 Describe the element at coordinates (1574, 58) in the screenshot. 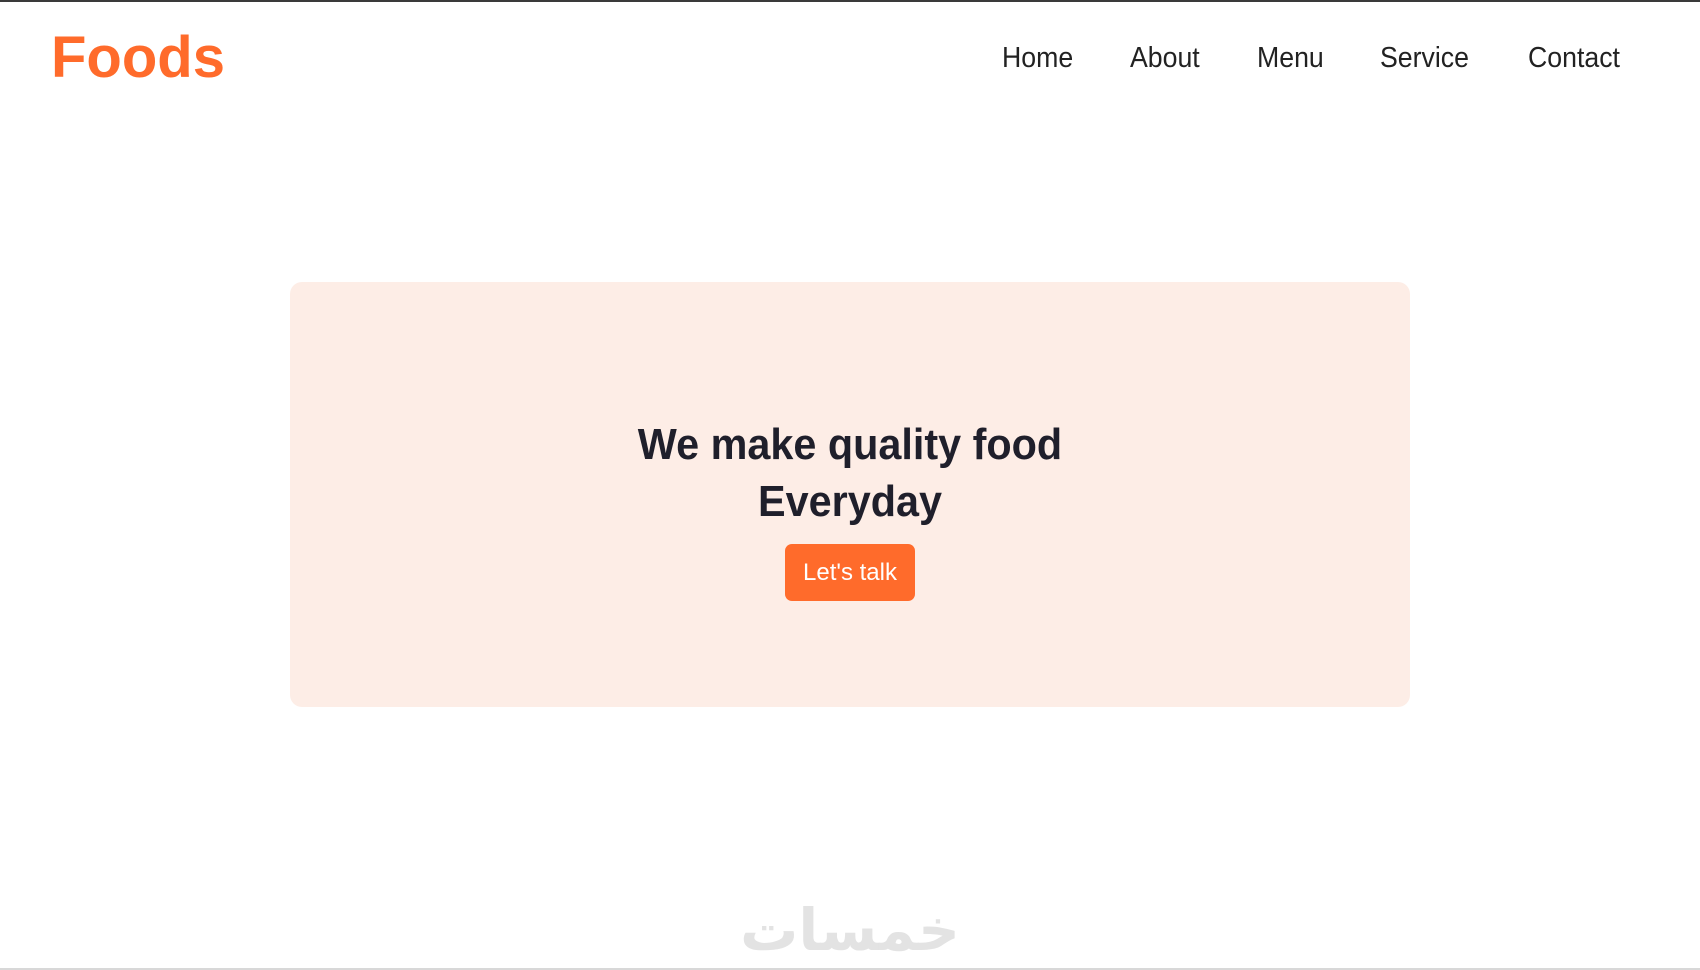

I see `nav-link-contact: Contact` at that location.